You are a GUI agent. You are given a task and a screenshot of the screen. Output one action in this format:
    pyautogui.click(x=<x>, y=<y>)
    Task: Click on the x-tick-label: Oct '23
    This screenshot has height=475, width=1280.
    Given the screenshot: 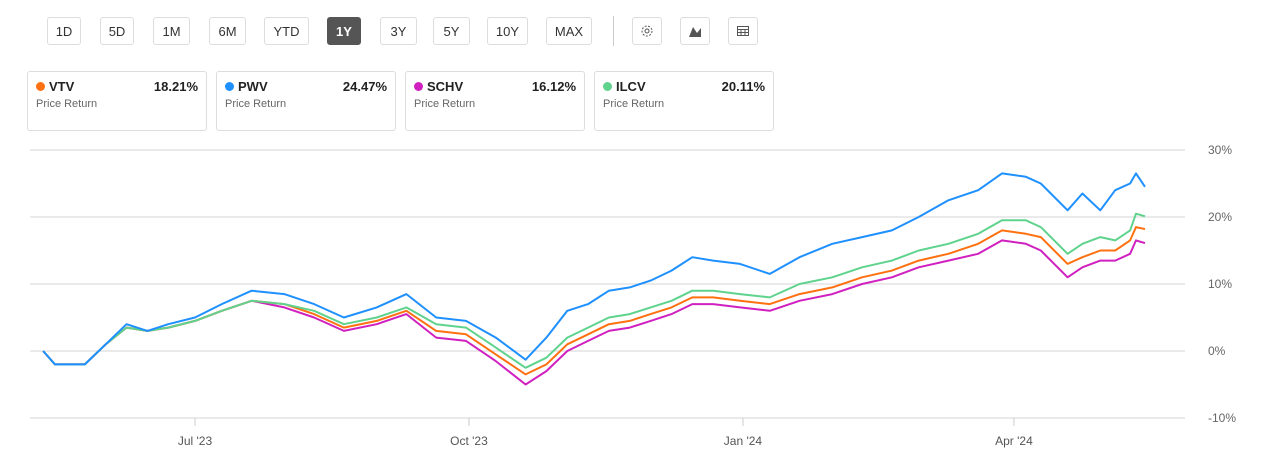 What is the action you would take?
    pyautogui.click(x=469, y=441)
    